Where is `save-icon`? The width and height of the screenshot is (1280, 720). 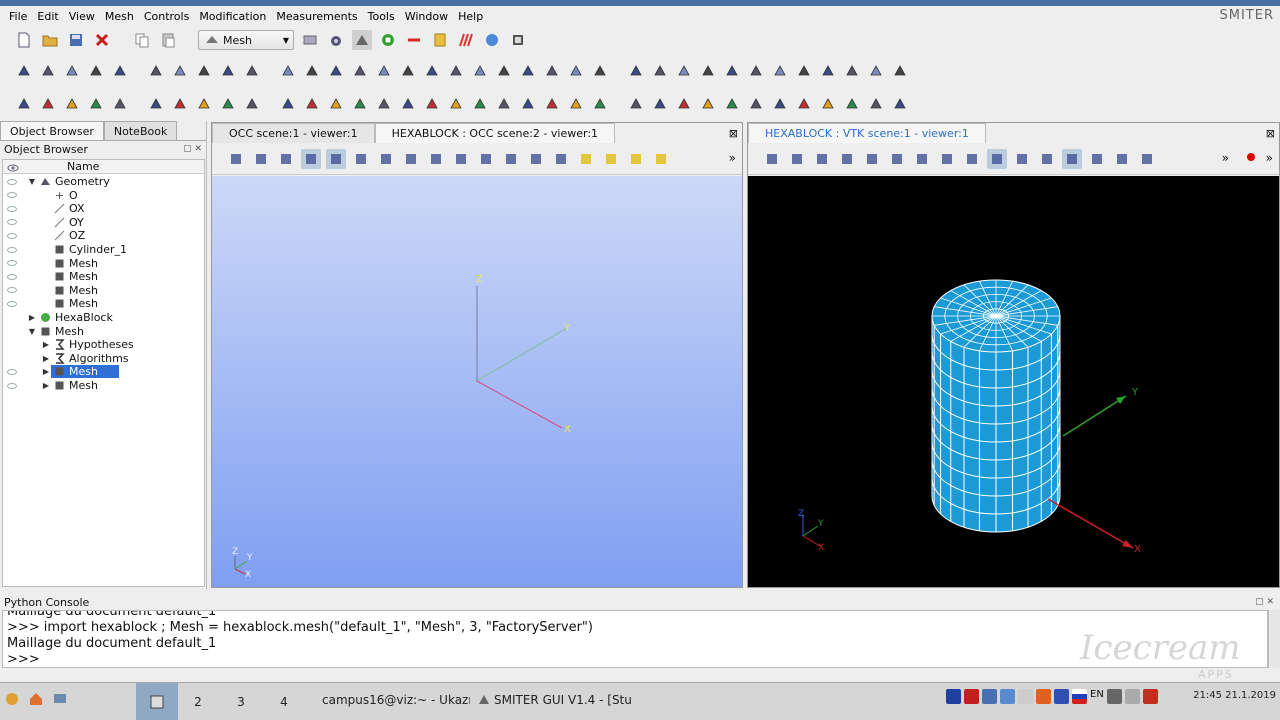 save-icon is located at coordinates (76, 40).